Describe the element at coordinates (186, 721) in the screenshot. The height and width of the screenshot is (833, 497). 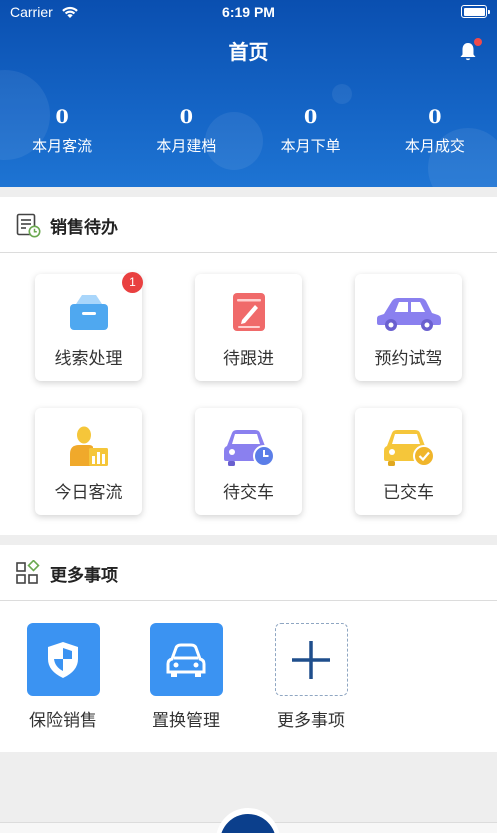
I see `more-label: 置换管理` at that location.